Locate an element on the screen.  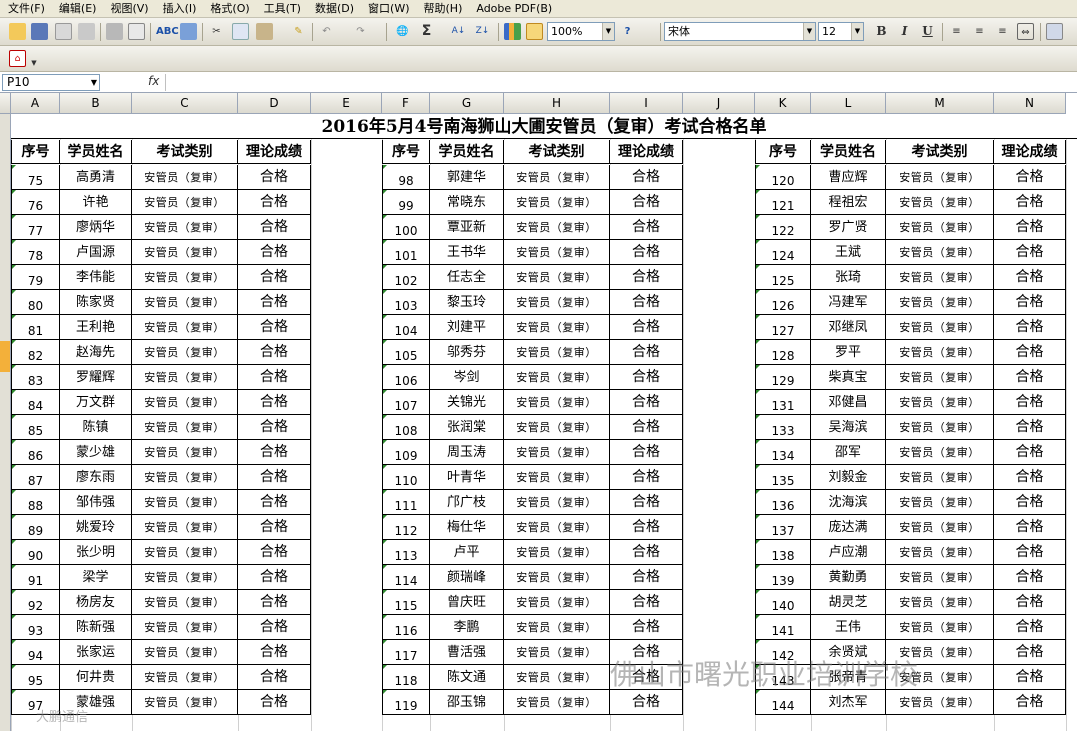
email-icon is located at coordinates (86, 31).